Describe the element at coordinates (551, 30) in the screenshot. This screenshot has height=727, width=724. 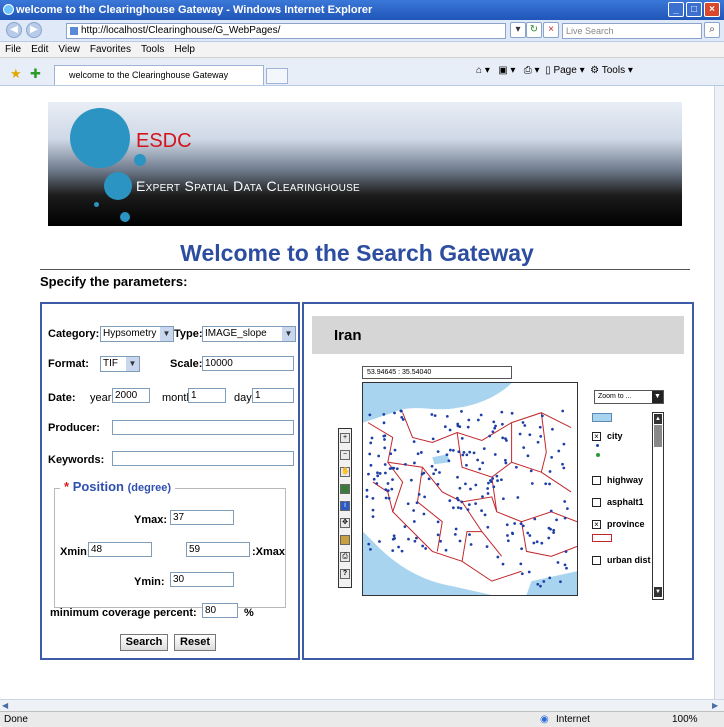
I see `stop-button: ×` at that location.